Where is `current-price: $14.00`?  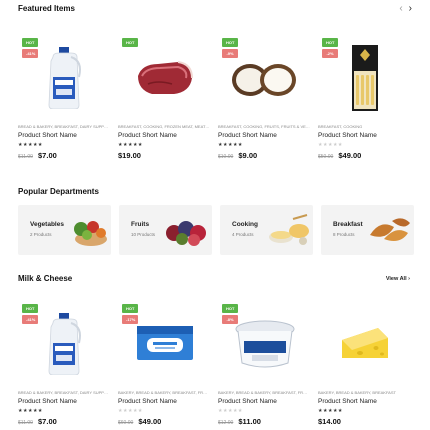 current-price: $14.00 is located at coordinates (329, 421).